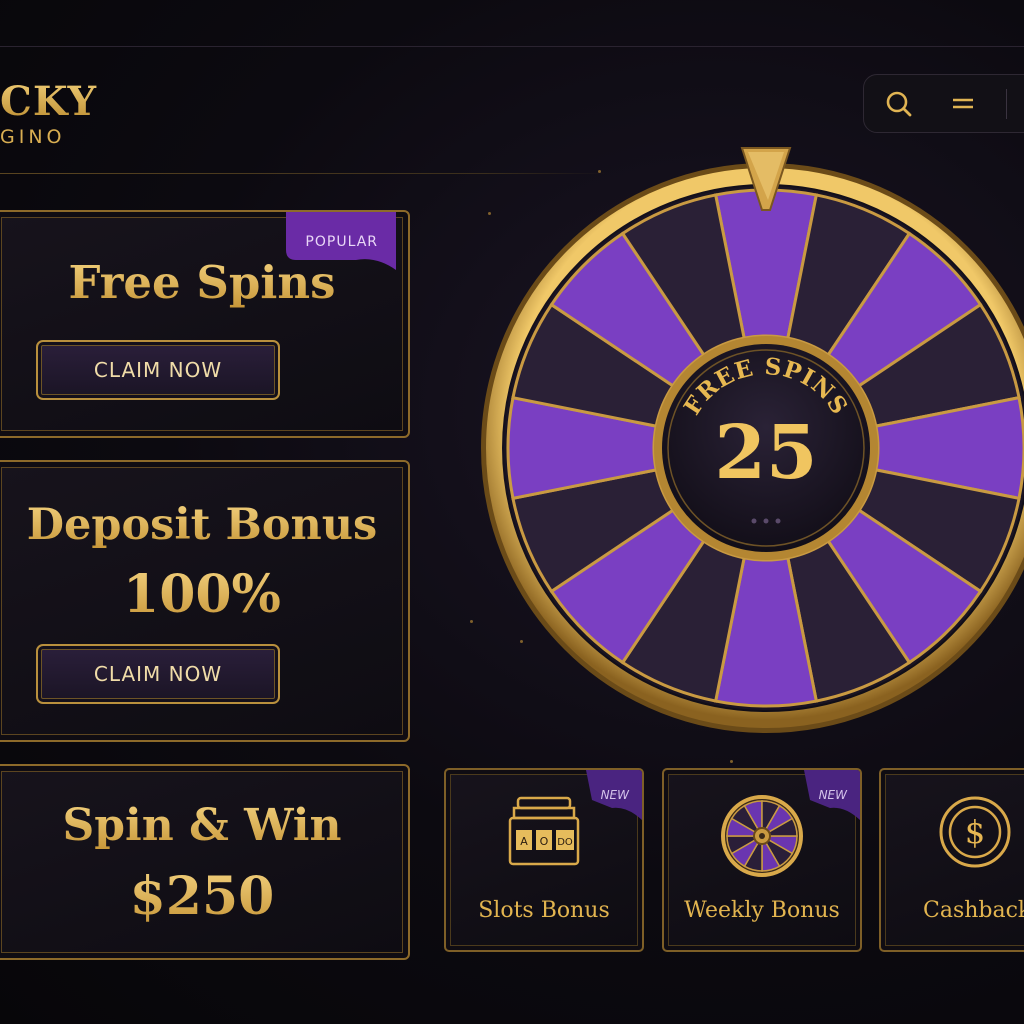  Describe the element at coordinates (512, 46) in the screenshot. I see `top-divider` at that location.